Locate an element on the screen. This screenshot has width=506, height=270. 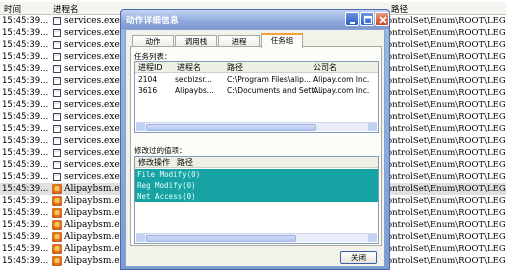
maximize-icon is located at coordinates (368, 20).